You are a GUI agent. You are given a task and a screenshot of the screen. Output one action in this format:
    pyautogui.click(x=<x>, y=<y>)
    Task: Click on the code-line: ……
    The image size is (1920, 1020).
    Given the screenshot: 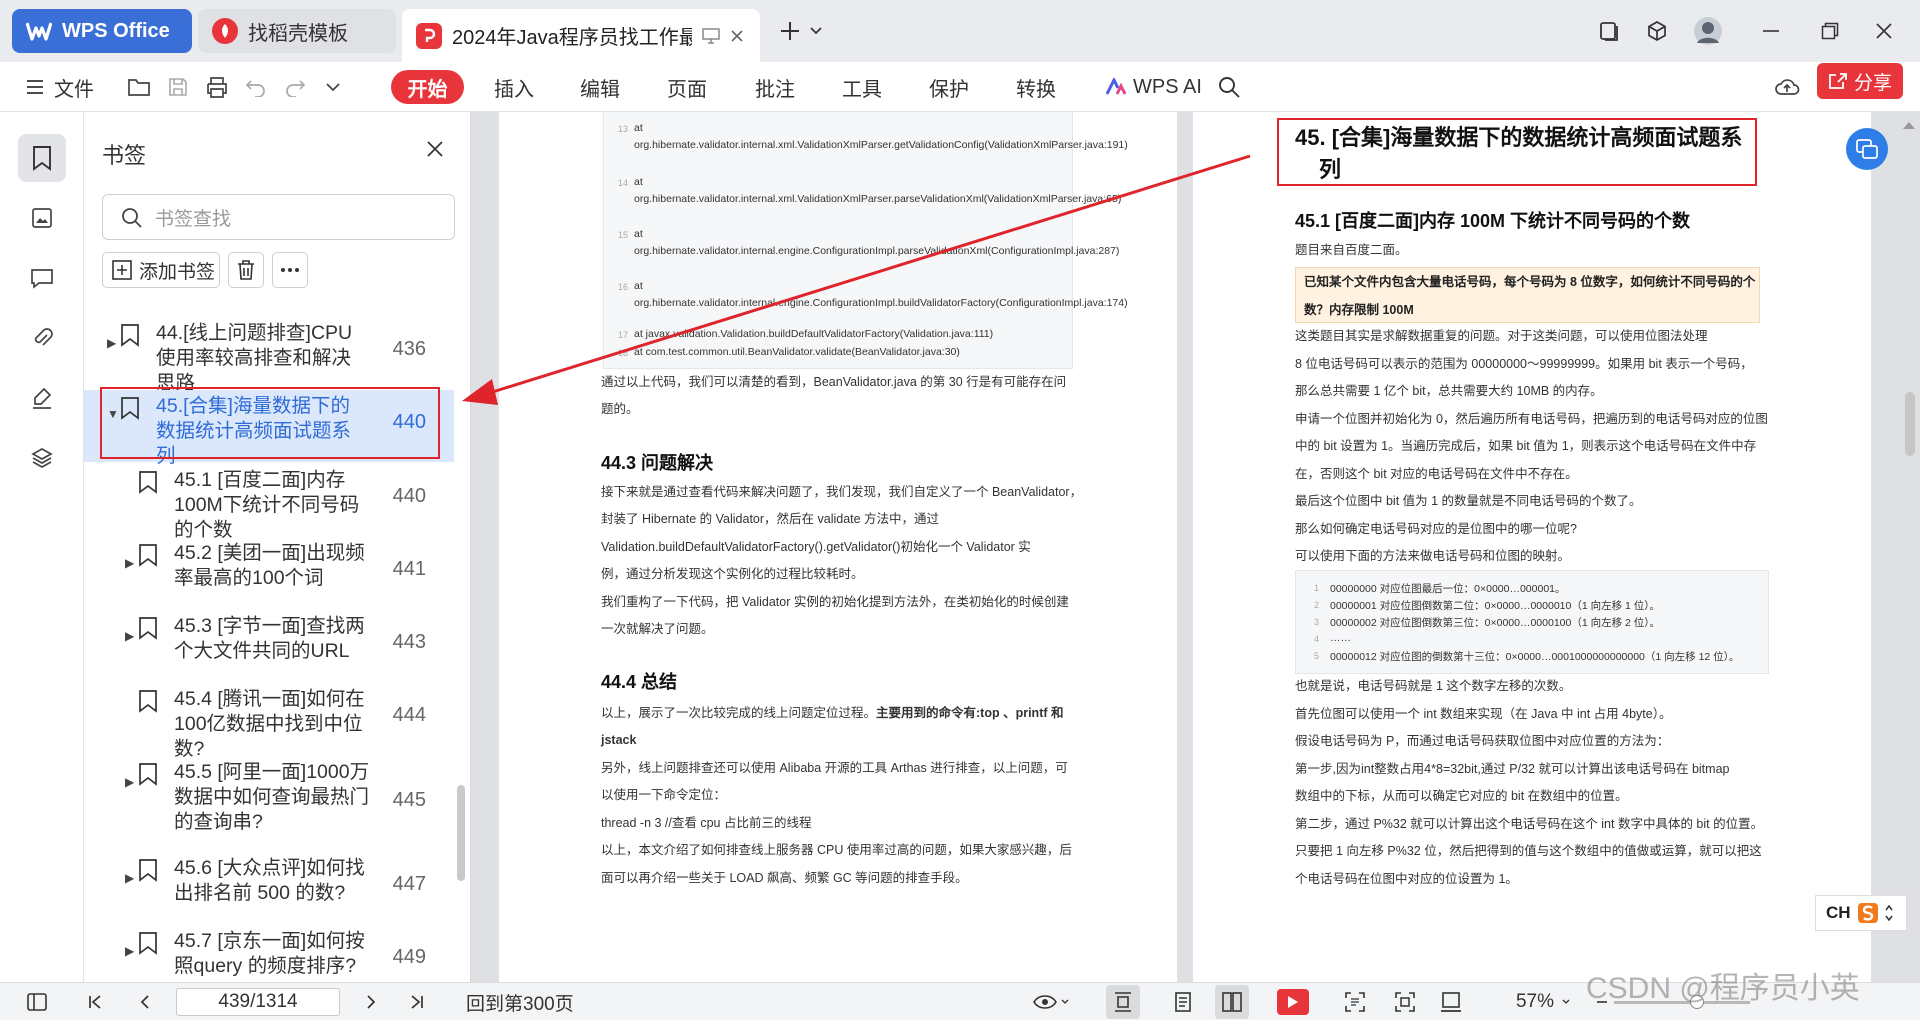 What is the action you would take?
    pyautogui.click(x=1340, y=638)
    